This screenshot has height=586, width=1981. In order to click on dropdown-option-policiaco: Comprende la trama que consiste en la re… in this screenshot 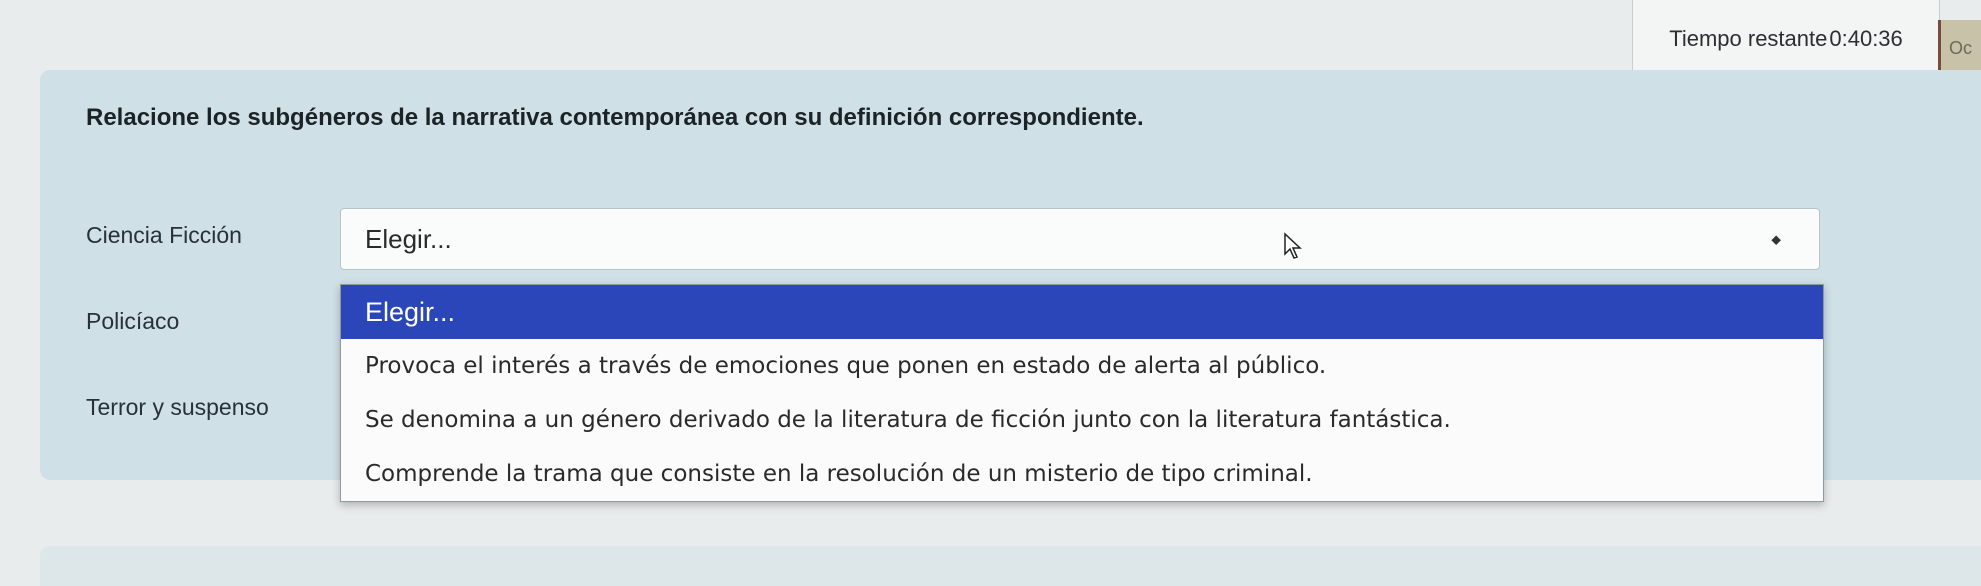, I will do `click(1082, 474)`.